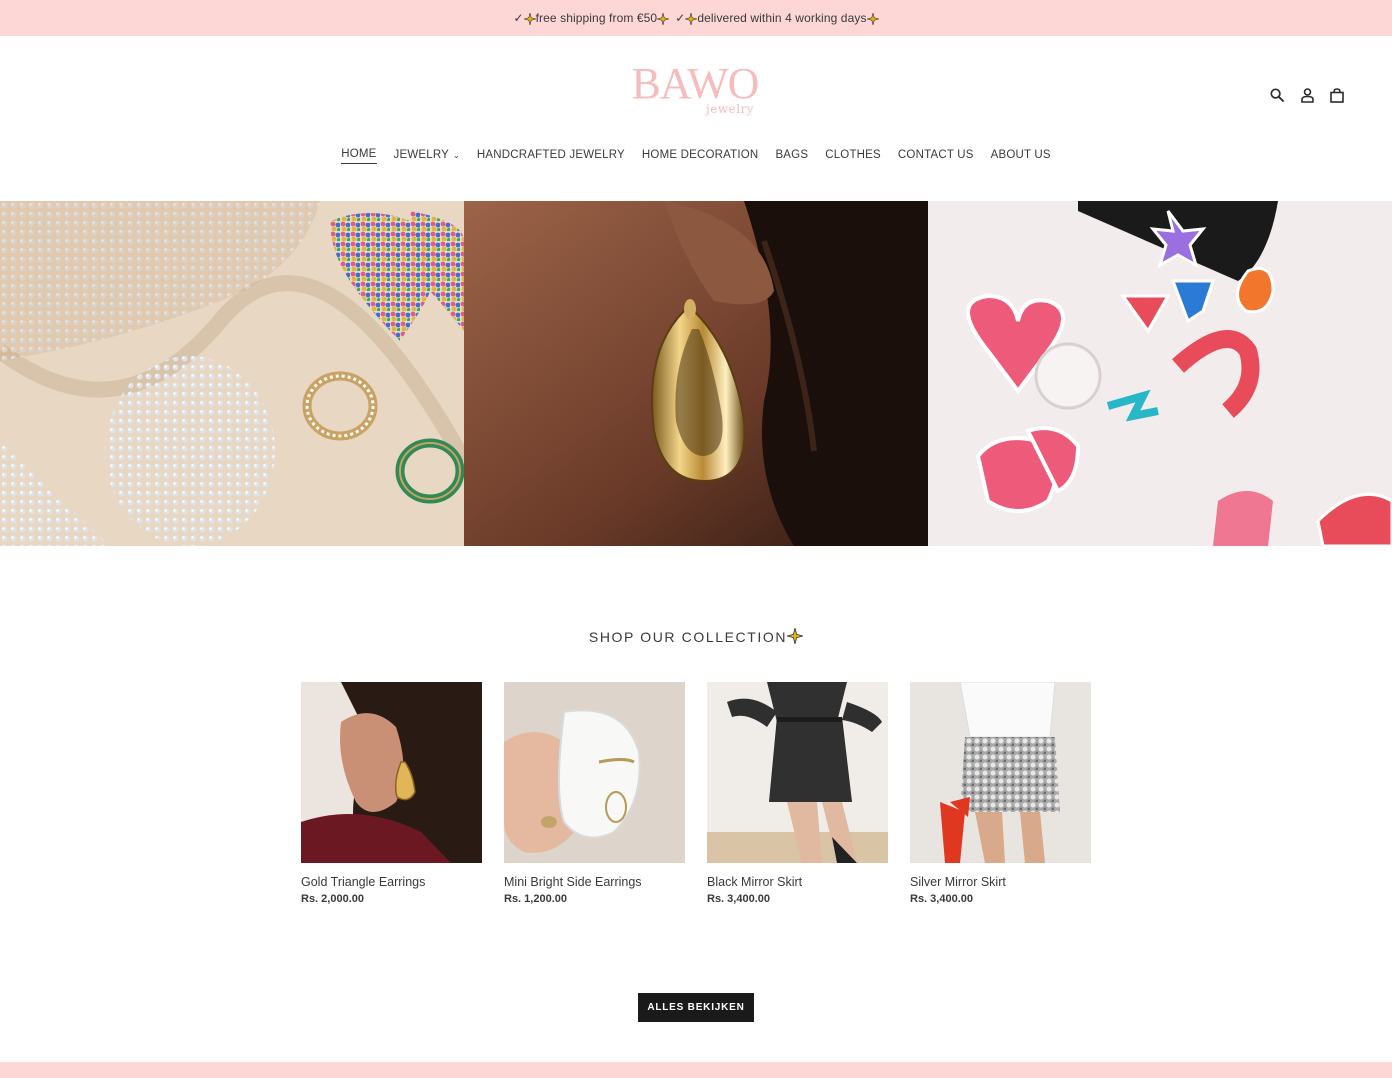 Image resolution: width=1392 pixels, height=1078 pixels. Describe the element at coordinates (456, 155) in the screenshot. I see `chevron-down-icon: ⌄` at that location.